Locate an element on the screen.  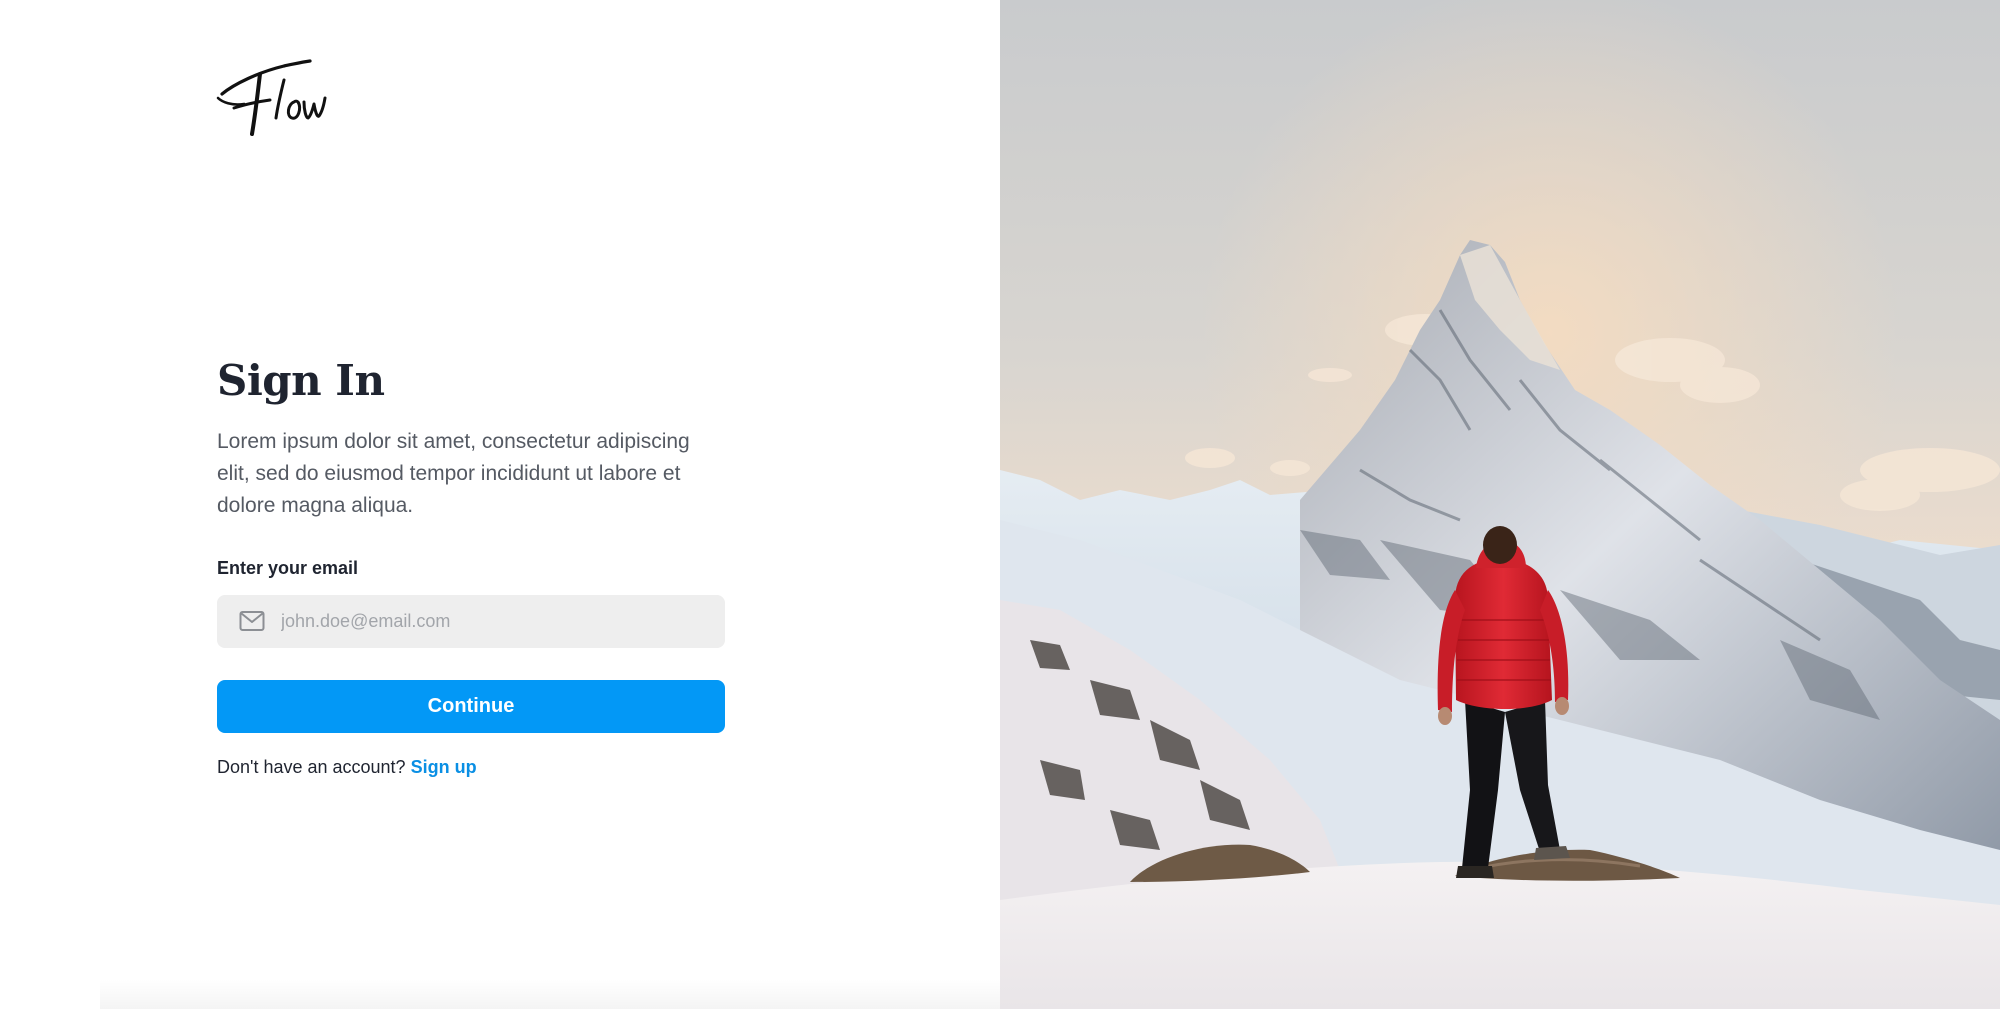
bottom-shadow is located at coordinates (550, 994).